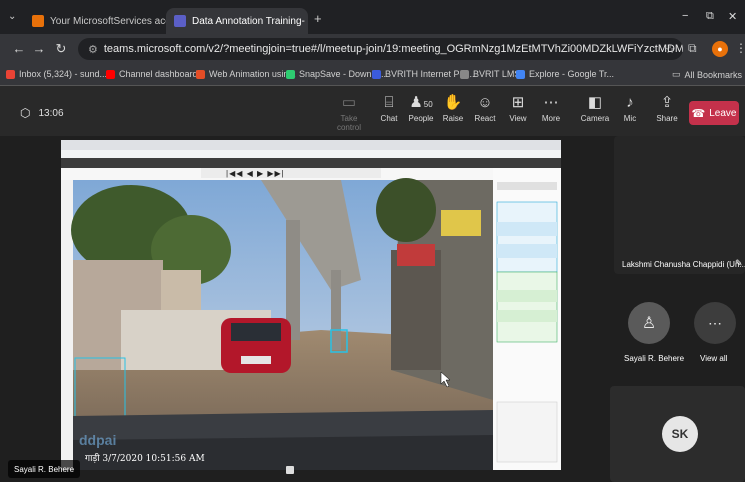 Image resolution: width=745 pixels, height=482 pixels. Describe the element at coordinates (692, 48) in the screenshot. I see `extensions-icon: ⧉` at that location.